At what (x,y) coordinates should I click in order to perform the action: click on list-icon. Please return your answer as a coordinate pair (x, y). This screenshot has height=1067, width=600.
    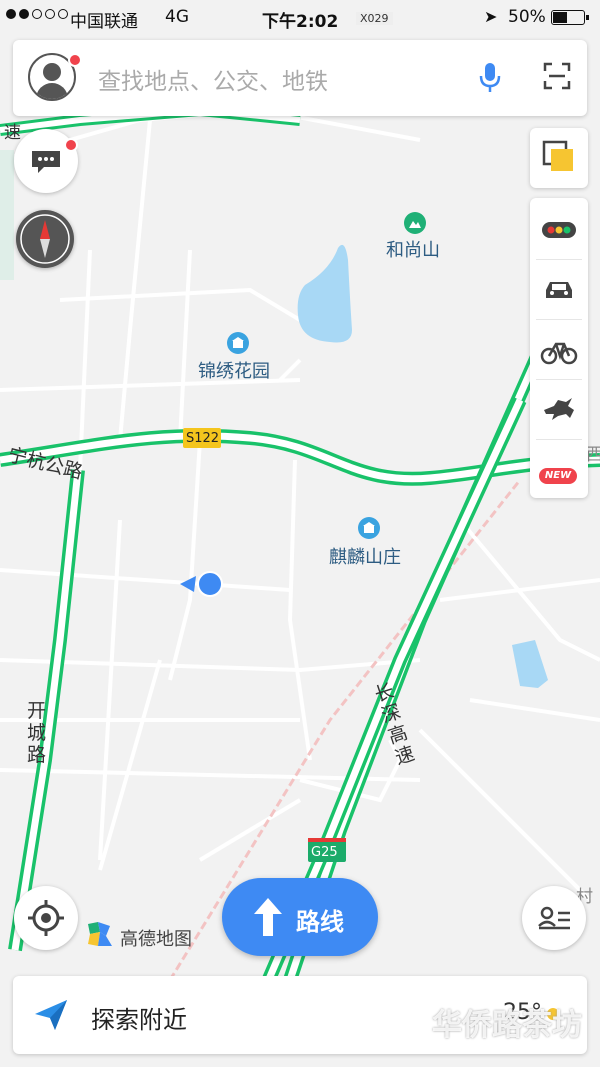
    Looking at the image, I should click on (554, 918).